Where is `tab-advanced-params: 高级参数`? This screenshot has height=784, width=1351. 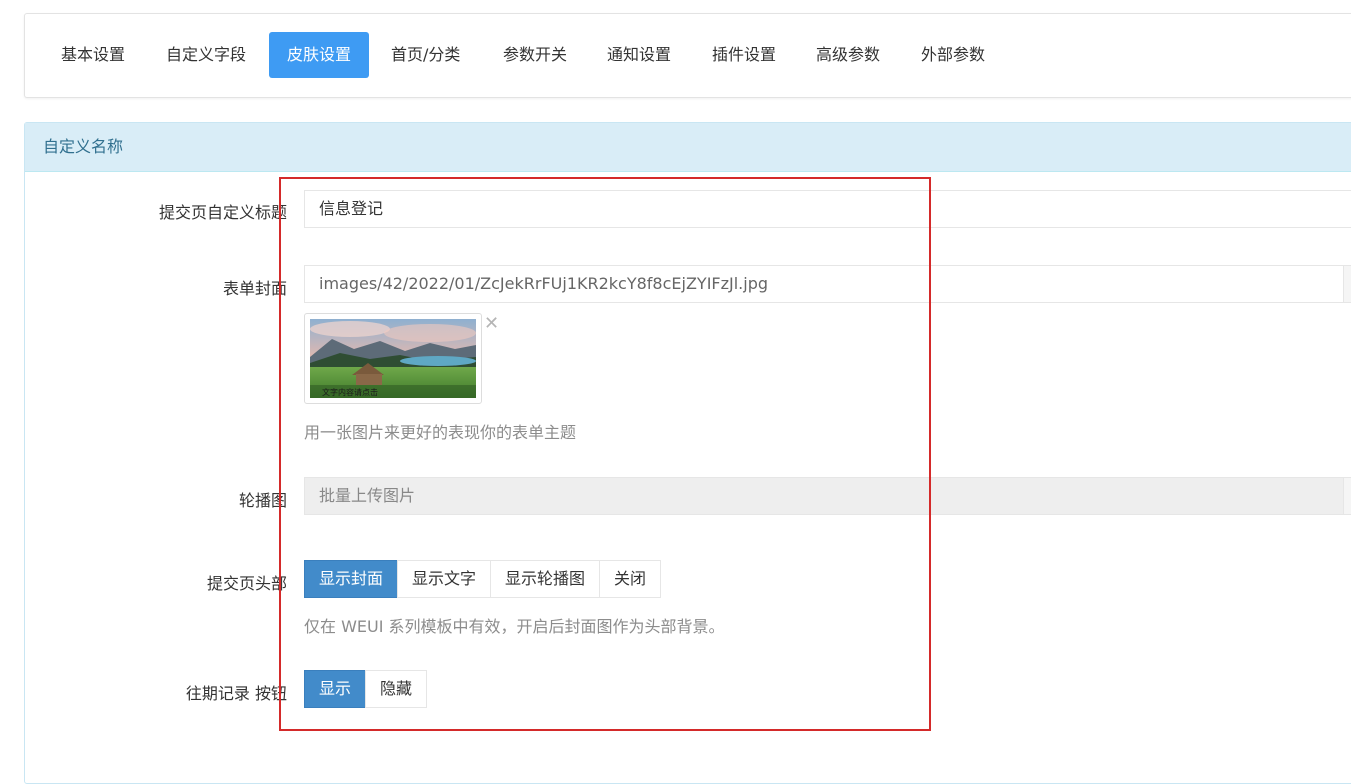
tab-advanced-params: 高级参数 is located at coordinates (848, 55).